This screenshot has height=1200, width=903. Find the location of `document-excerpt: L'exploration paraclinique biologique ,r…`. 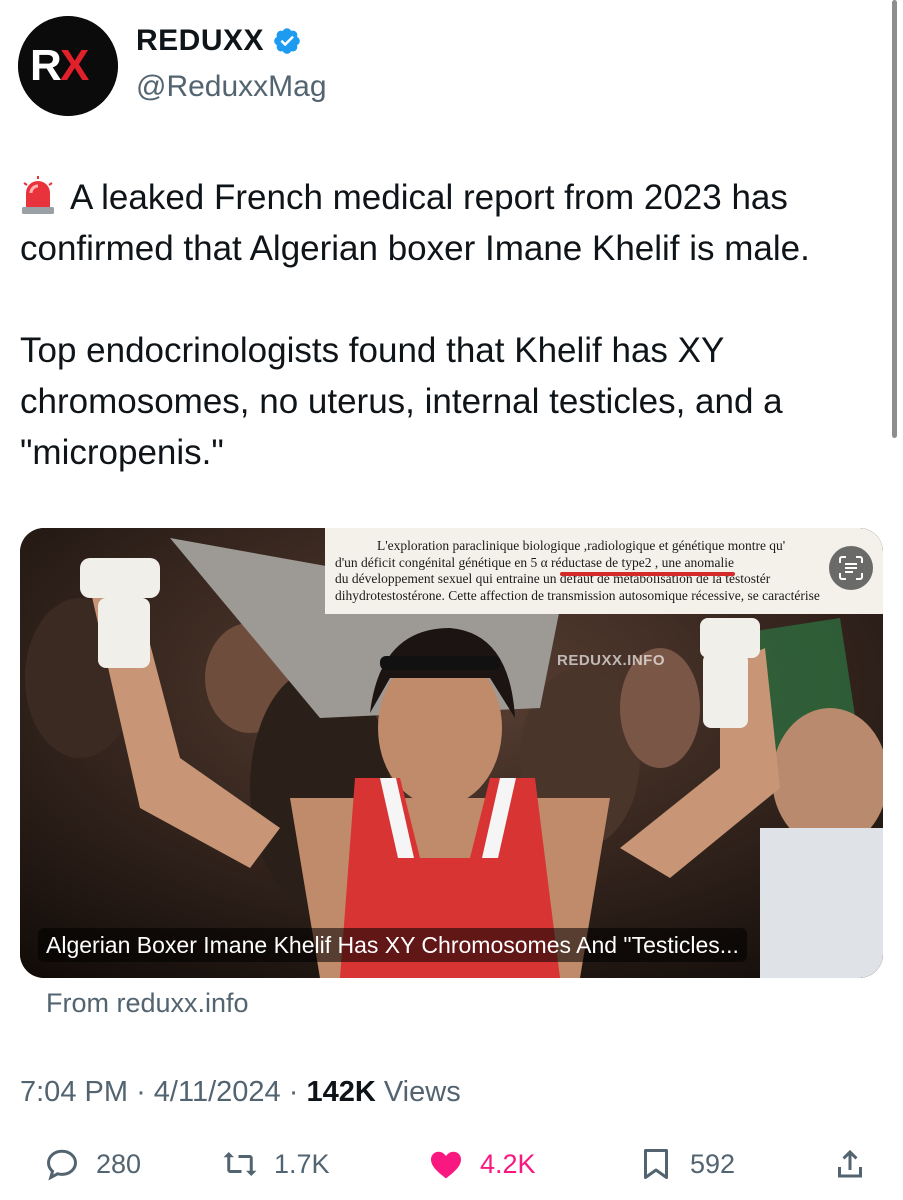

document-excerpt: L'exploration paraclinique biologique ,r… is located at coordinates (604, 571).